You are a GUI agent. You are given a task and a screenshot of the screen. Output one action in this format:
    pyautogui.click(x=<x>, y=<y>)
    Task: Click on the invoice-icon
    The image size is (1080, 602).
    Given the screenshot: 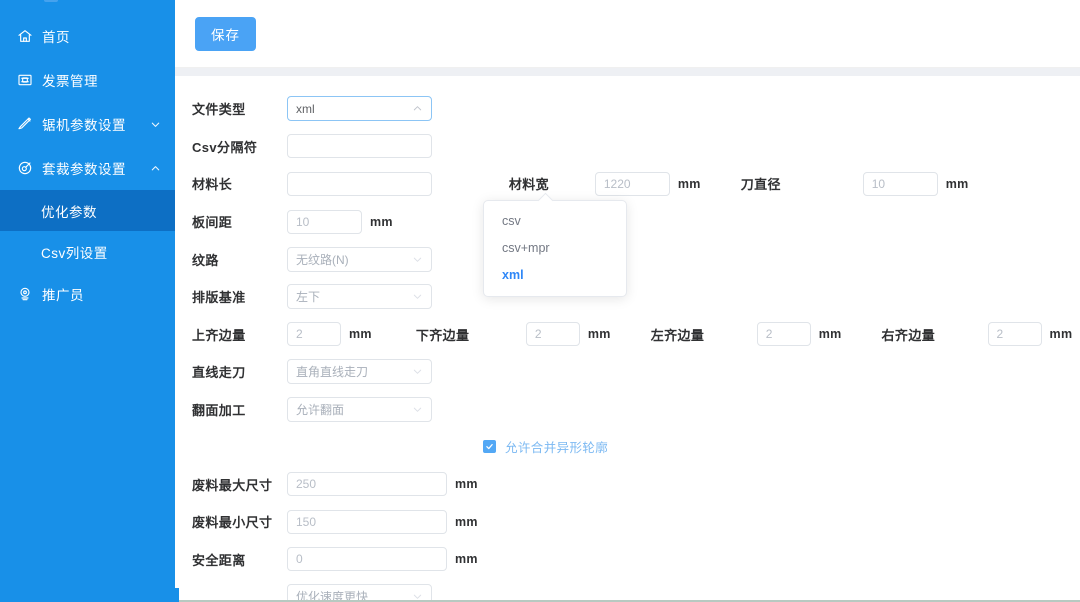 What is the action you would take?
    pyautogui.click(x=24, y=80)
    